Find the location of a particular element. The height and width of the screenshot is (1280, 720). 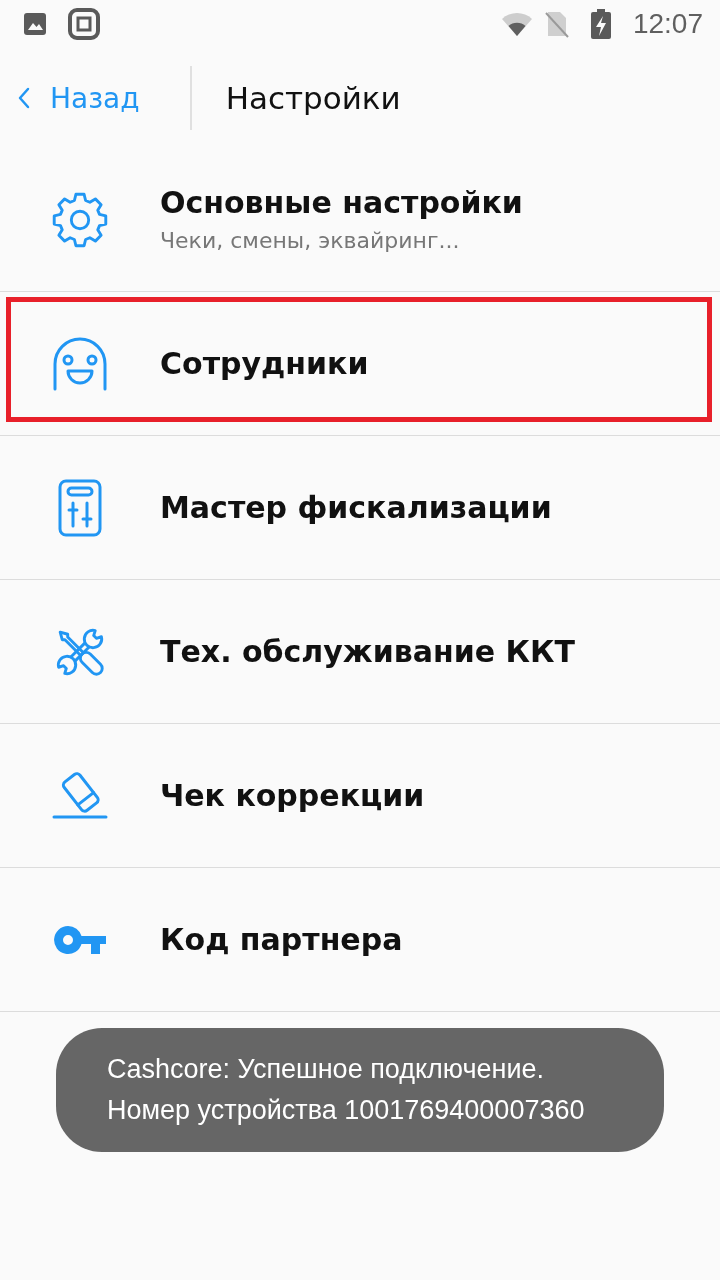

sliders-panel-icon is located at coordinates (80, 507).